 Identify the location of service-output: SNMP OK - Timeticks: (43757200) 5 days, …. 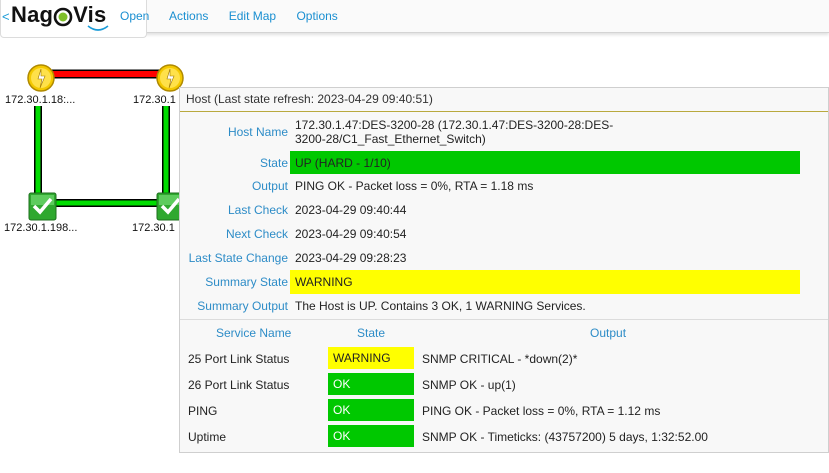
(565, 437).